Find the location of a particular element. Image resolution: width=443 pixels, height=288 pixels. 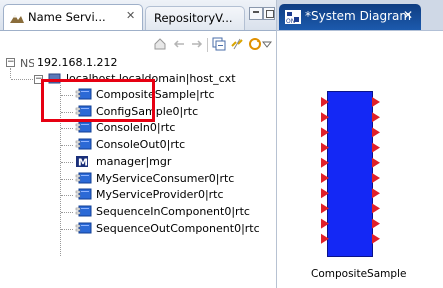

home-icon is located at coordinates (160, 45).